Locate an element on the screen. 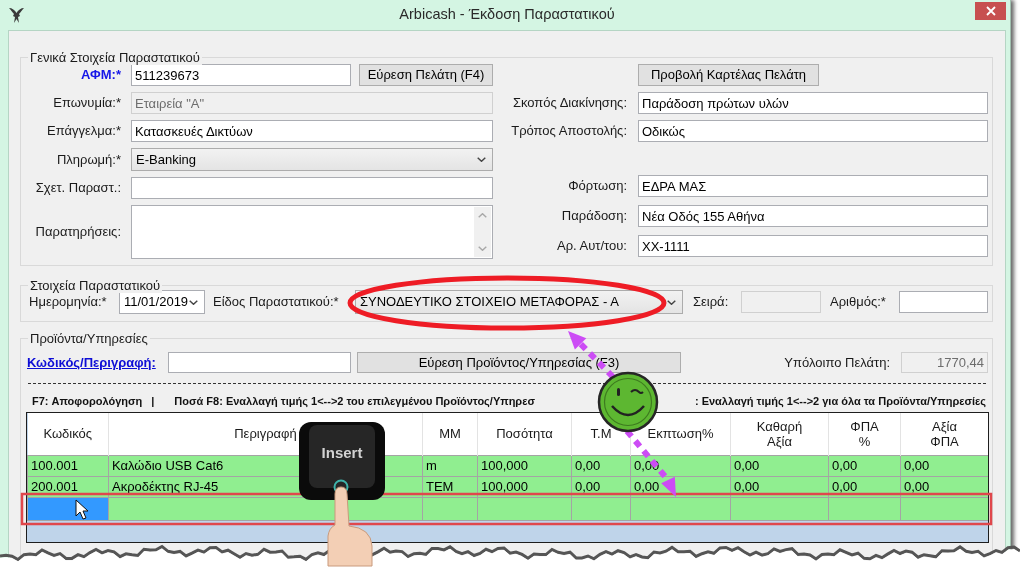 The height and width of the screenshot is (578, 1020). column-header: Ποσότητα is located at coordinates (524, 434).